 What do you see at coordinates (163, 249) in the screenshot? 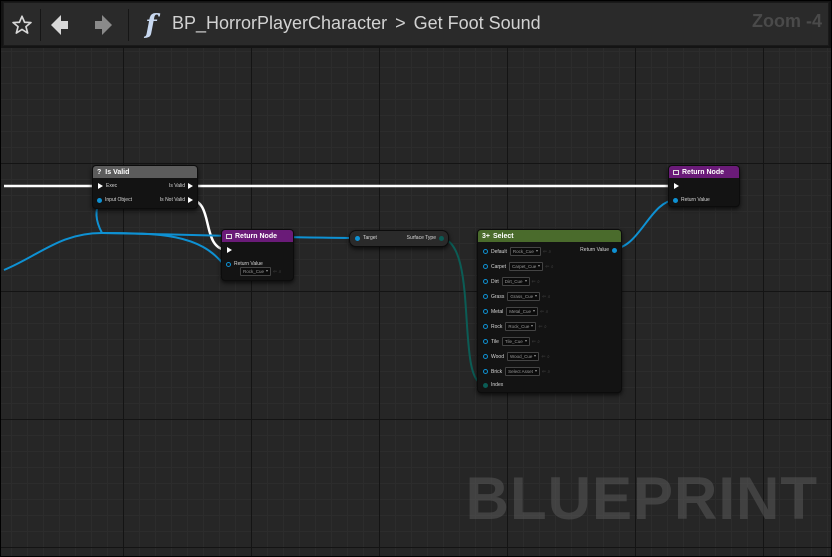
I see `object-wire-to-return` at bounding box center [163, 249].